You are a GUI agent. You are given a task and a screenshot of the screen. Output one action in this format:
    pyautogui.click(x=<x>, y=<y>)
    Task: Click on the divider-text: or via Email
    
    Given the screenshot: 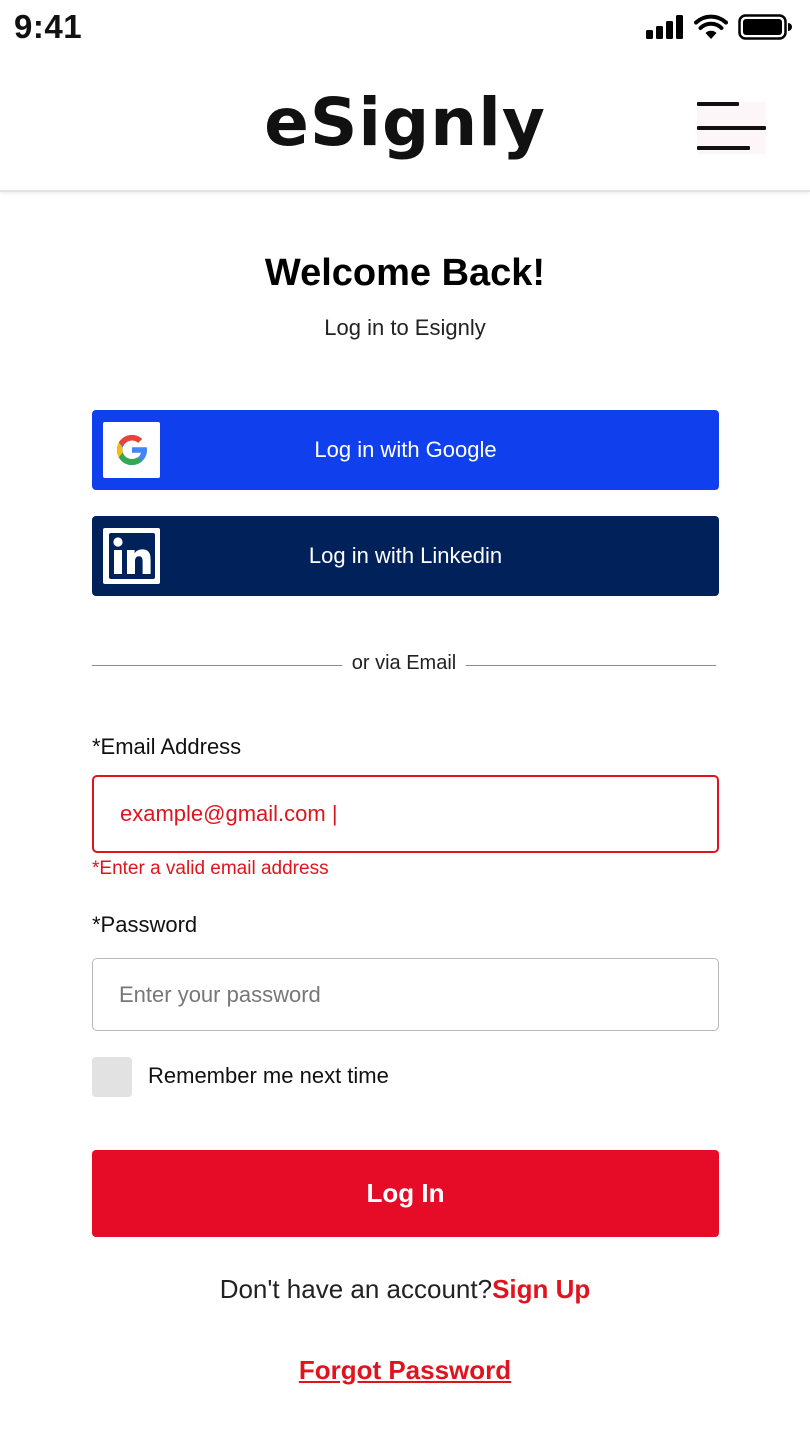 What is the action you would take?
    pyautogui.click(x=404, y=663)
    